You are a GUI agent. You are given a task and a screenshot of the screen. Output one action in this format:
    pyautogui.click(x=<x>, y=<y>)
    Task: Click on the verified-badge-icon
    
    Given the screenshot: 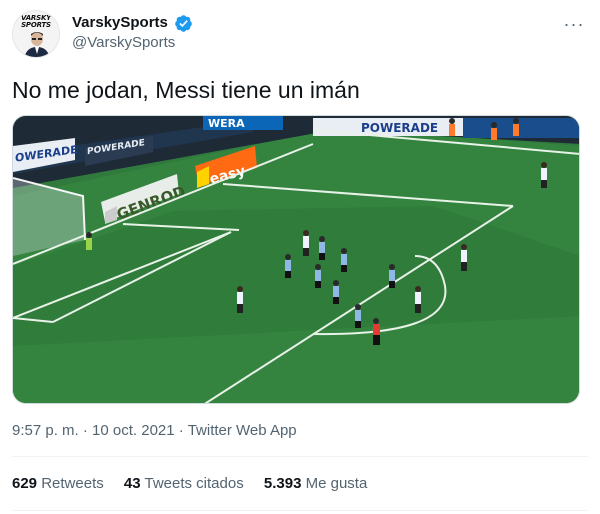 What is the action you would take?
    pyautogui.click(x=184, y=23)
    